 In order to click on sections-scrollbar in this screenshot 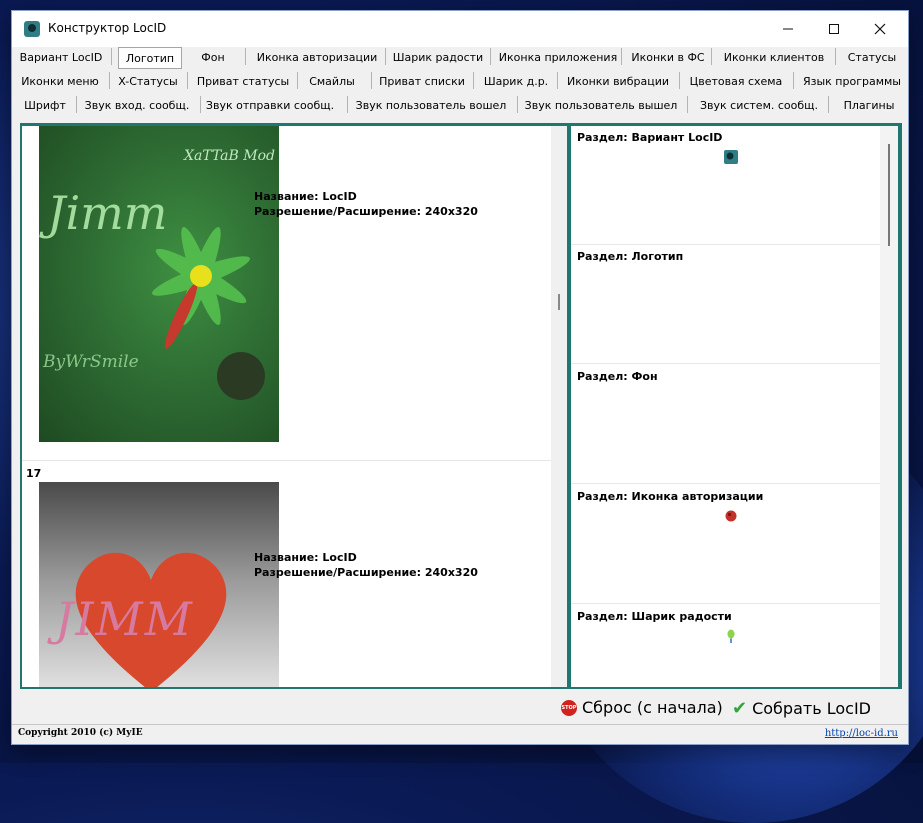, I will do `click(889, 406)`.